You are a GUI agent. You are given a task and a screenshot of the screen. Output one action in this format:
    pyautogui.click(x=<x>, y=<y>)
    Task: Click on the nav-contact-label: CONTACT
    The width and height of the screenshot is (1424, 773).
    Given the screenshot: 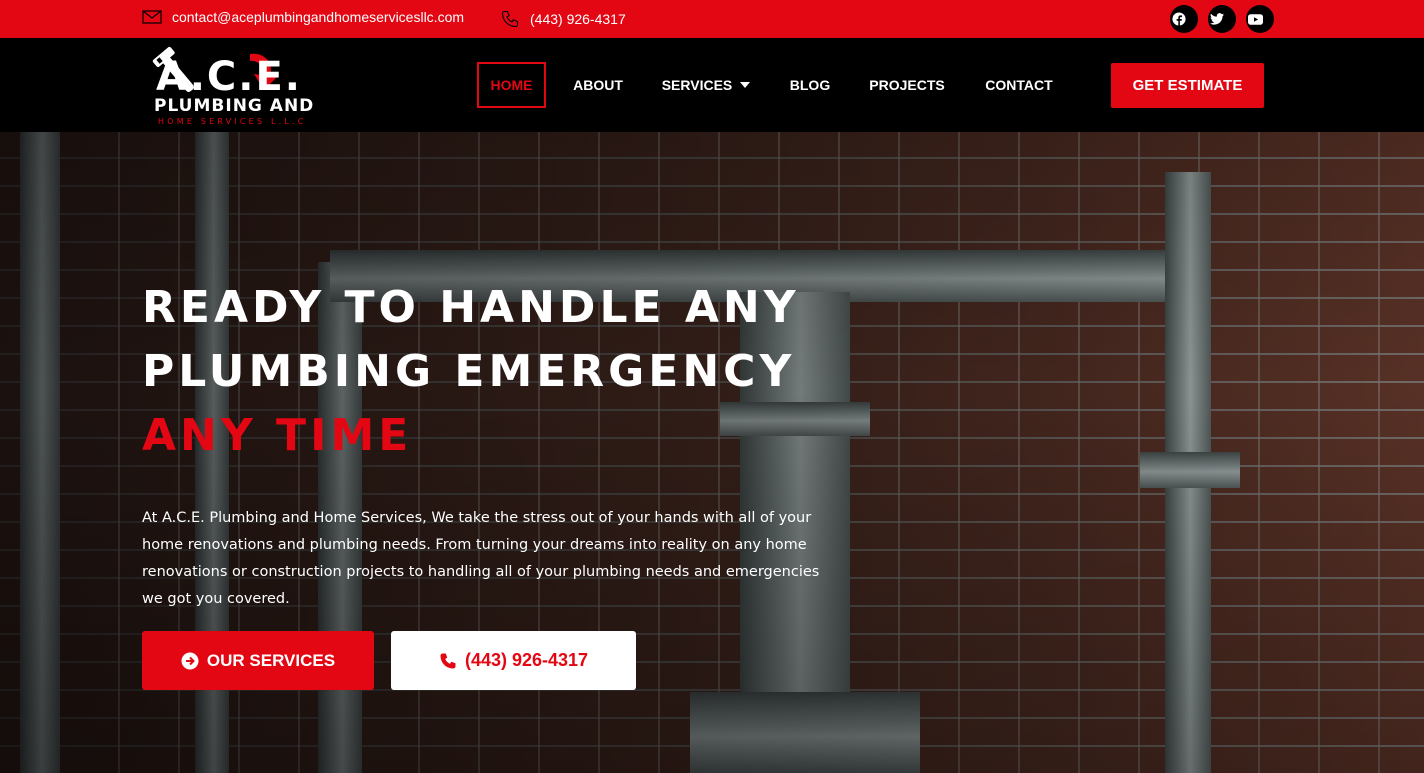 What is the action you would take?
    pyautogui.click(x=1019, y=85)
    